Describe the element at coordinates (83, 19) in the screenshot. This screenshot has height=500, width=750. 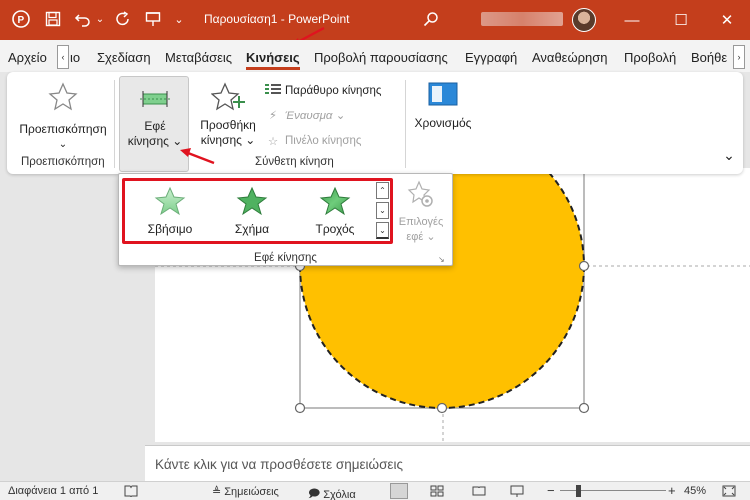
I see `undo-icon` at that location.